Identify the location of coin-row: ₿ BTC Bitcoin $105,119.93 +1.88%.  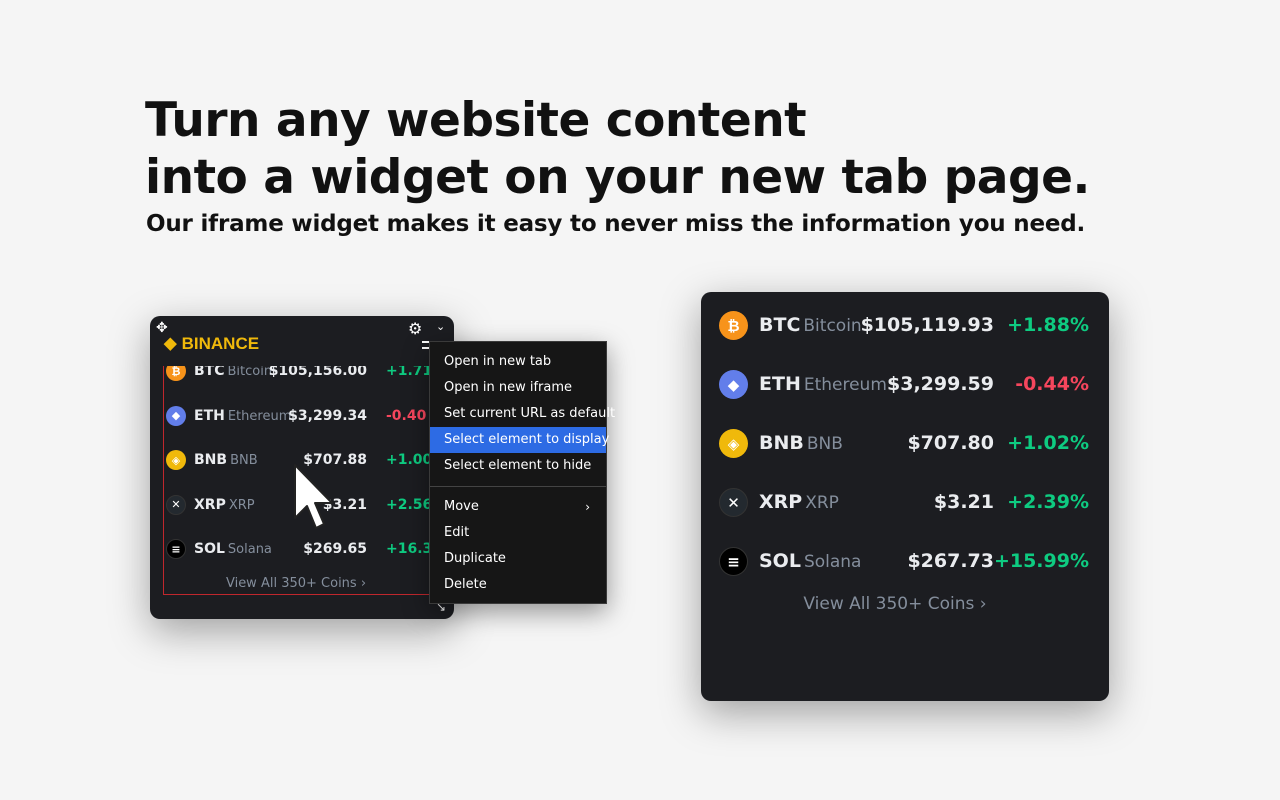
(905, 326).